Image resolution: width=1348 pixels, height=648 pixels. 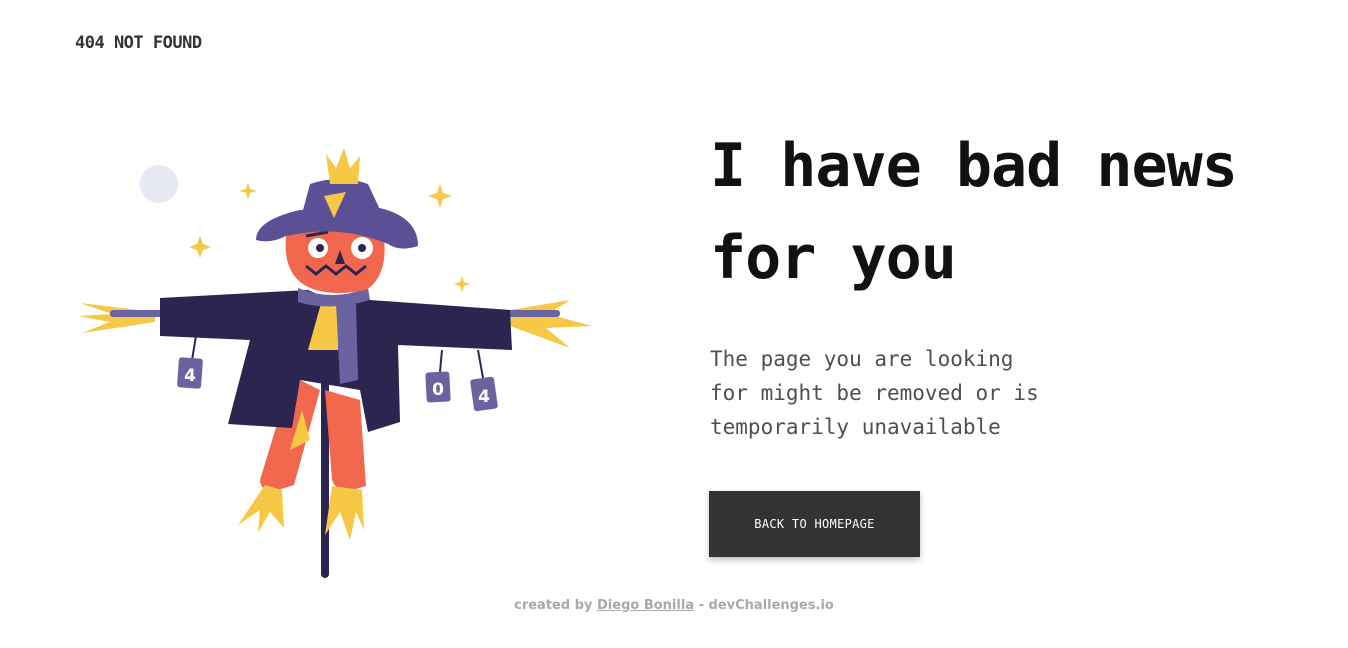 I want to click on can-right: 4, so click(x=484, y=380).